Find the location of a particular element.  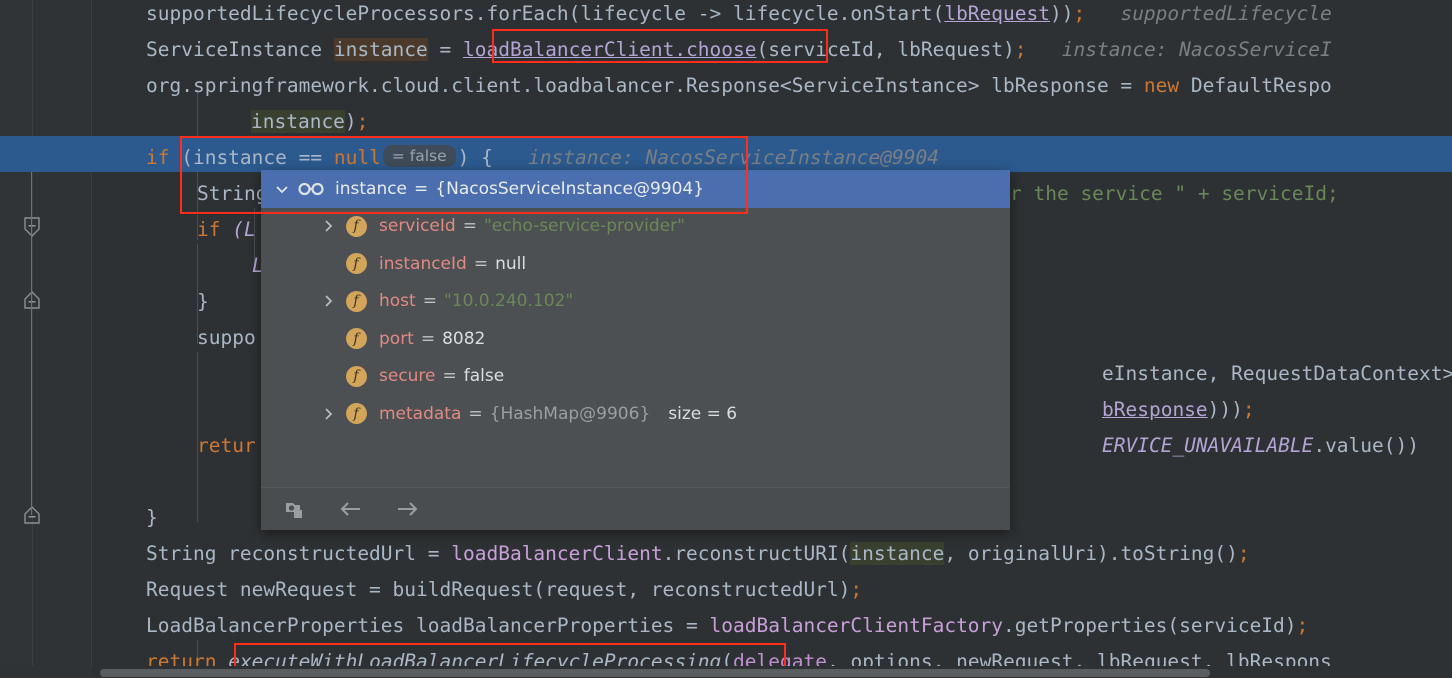

code-token-if: if is located at coordinates (158, 157).